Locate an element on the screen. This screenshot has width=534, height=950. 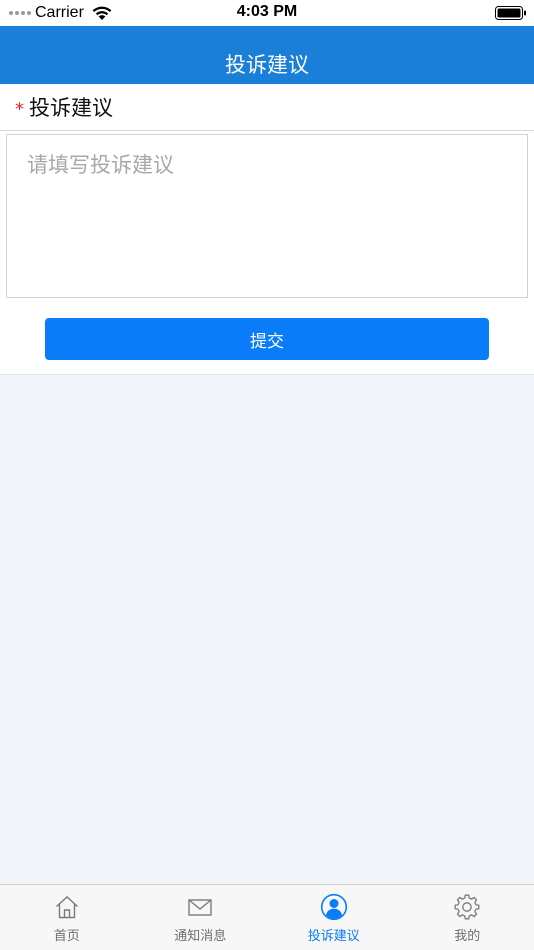
tab-label: 通知消息 is located at coordinates (200, 936).